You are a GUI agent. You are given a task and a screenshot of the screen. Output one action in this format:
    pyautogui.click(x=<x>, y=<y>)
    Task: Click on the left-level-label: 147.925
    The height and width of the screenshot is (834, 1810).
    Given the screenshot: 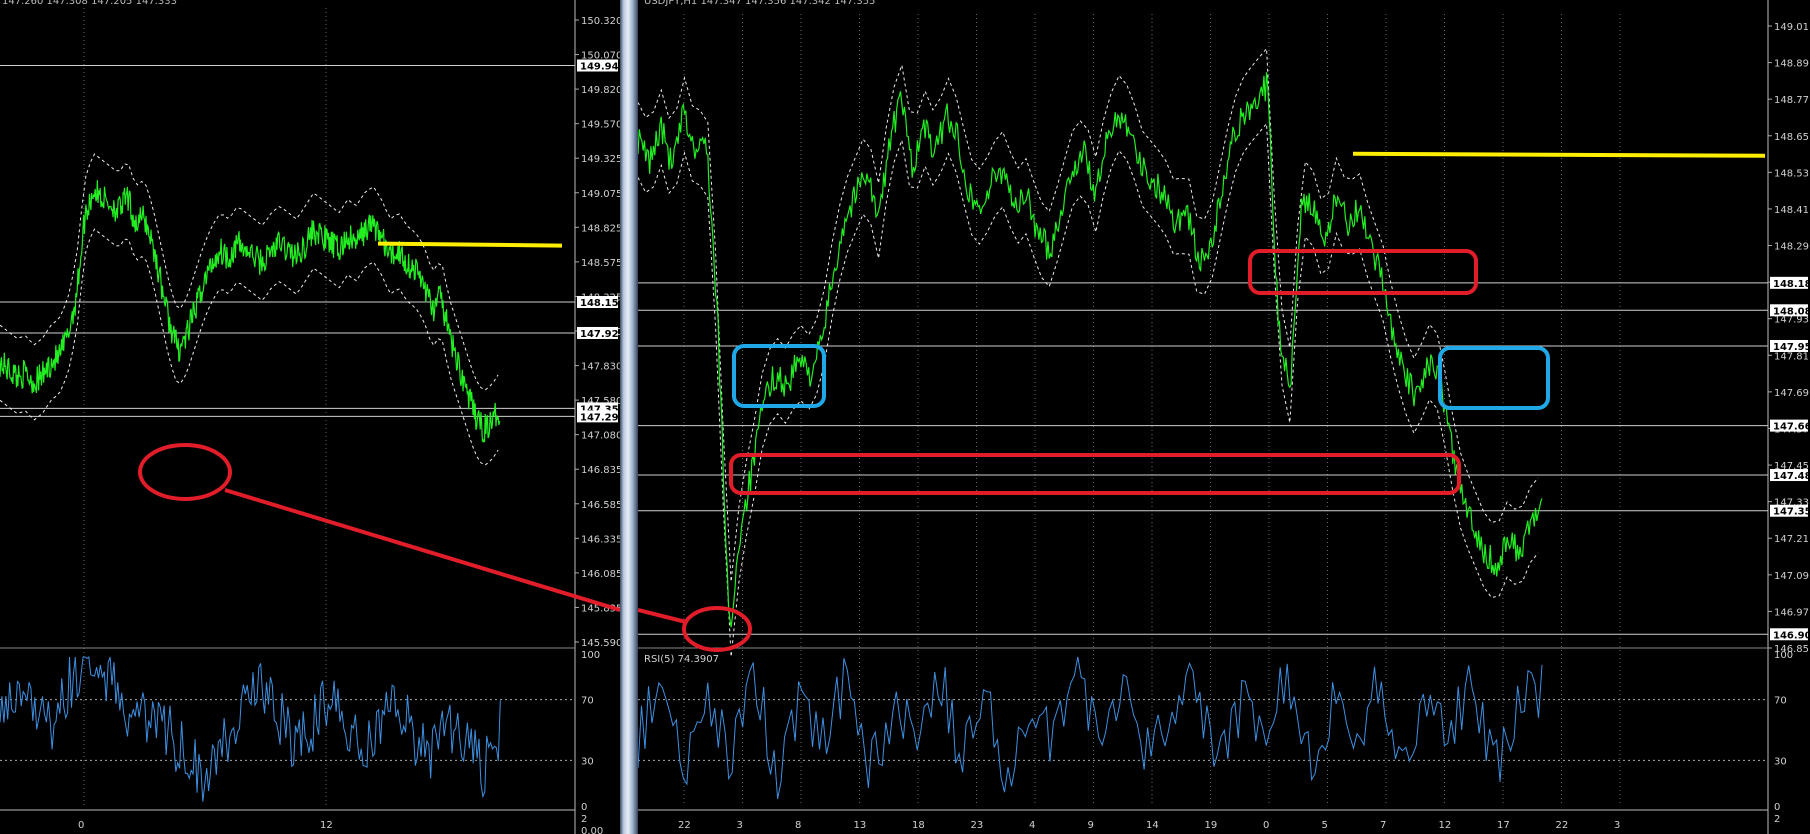 What is the action you would take?
    pyautogui.click(x=600, y=334)
    